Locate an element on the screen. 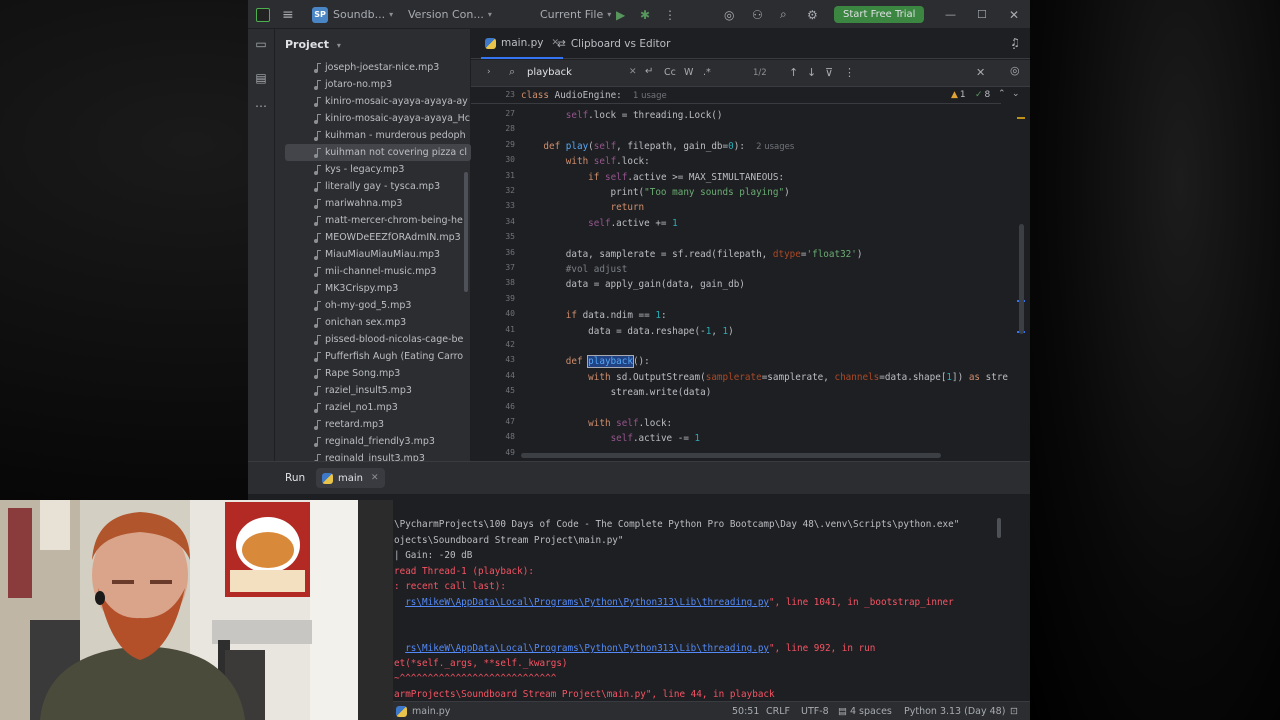 The height and width of the screenshot is (720, 1280). file-name: jotaro-no.mp3 is located at coordinates (359, 84).